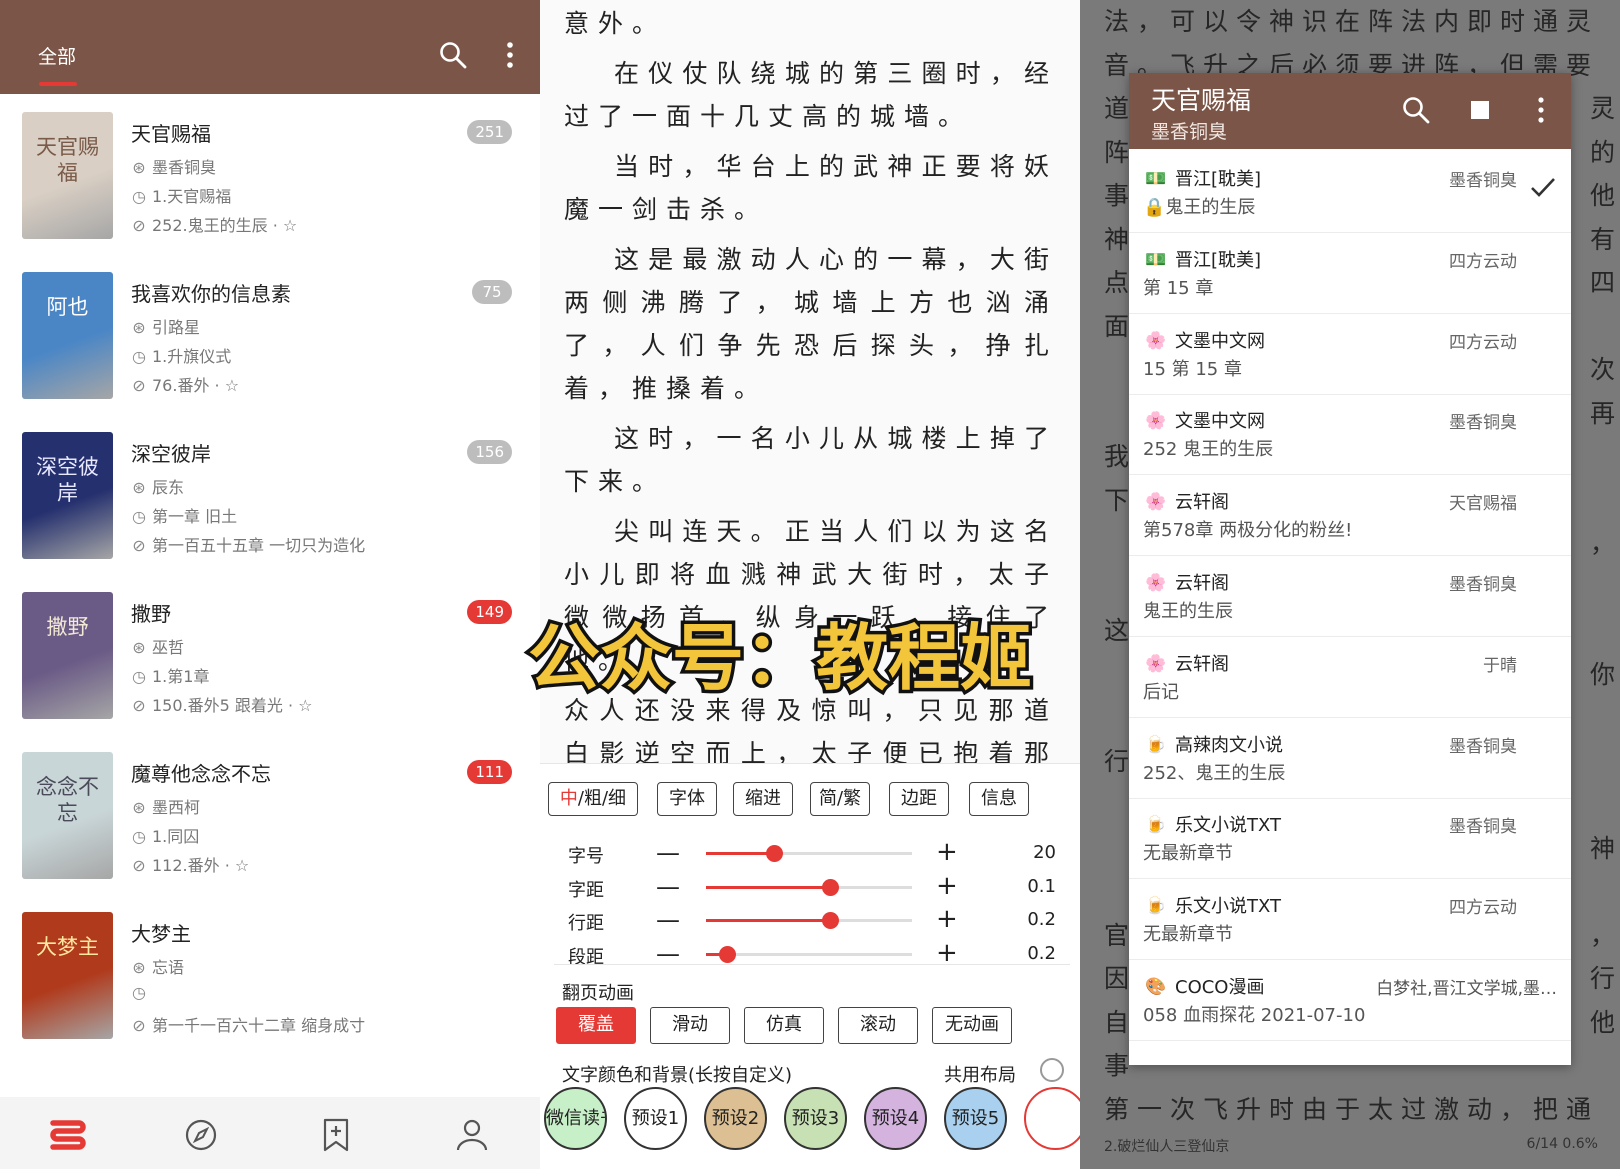 The width and height of the screenshot is (1620, 1169). What do you see at coordinates (1350, 514) in the screenshot?
I see `source-item: 🌸 云轩阁 天官赐福 第578章 两极分化的粉丝!` at bounding box center [1350, 514].